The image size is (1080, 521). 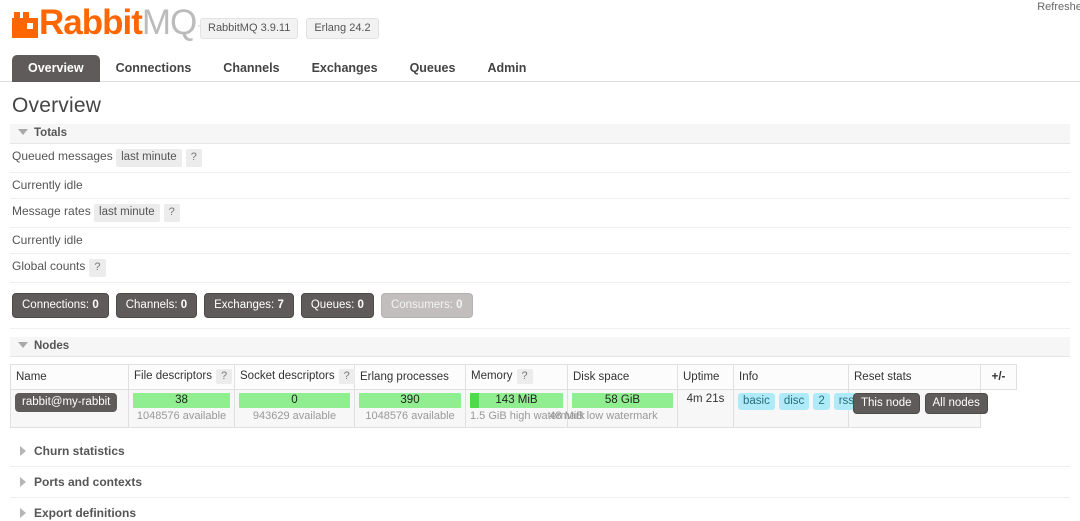 What do you see at coordinates (154, 68) in the screenshot?
I see `tab-connections: Connections` at bounding box center [154, 68].